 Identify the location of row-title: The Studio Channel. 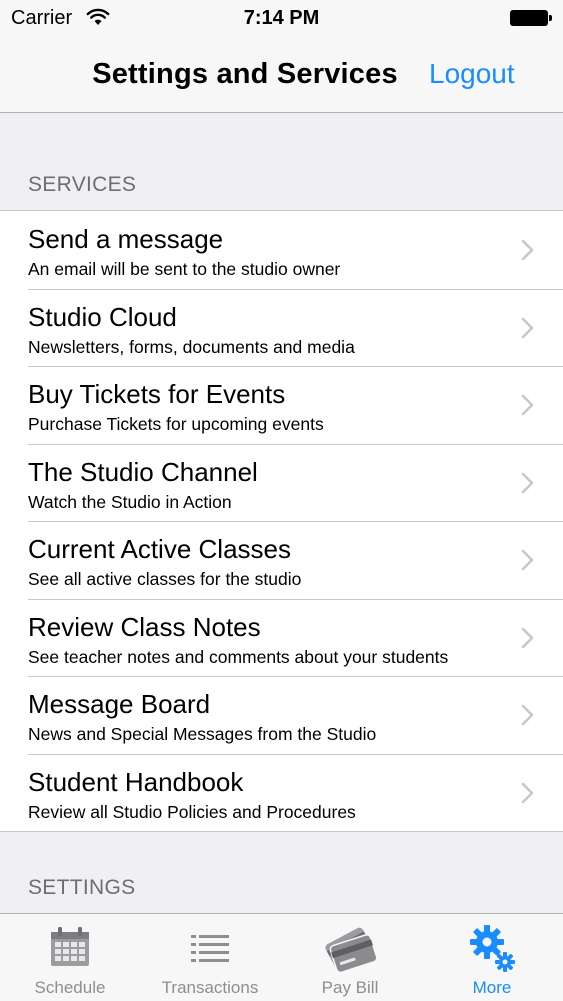
(143, 471).